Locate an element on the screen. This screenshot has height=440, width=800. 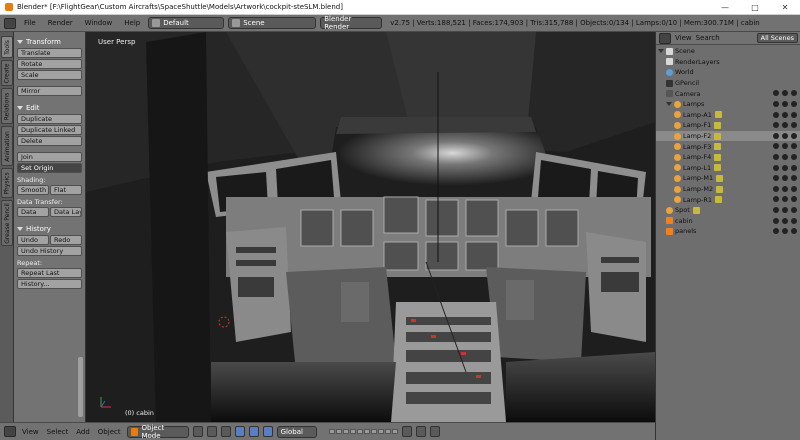
close-icon: ✕ is located at coordinates (785, 7).